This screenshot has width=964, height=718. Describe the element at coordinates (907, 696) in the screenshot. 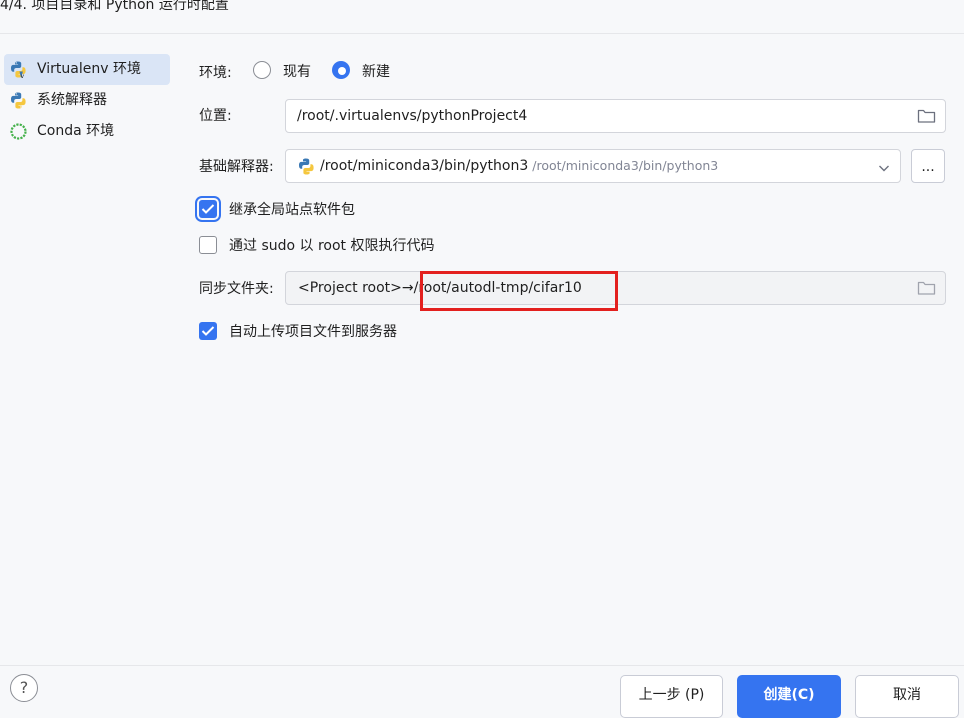

I see `cancel-button: 取消` at that location.